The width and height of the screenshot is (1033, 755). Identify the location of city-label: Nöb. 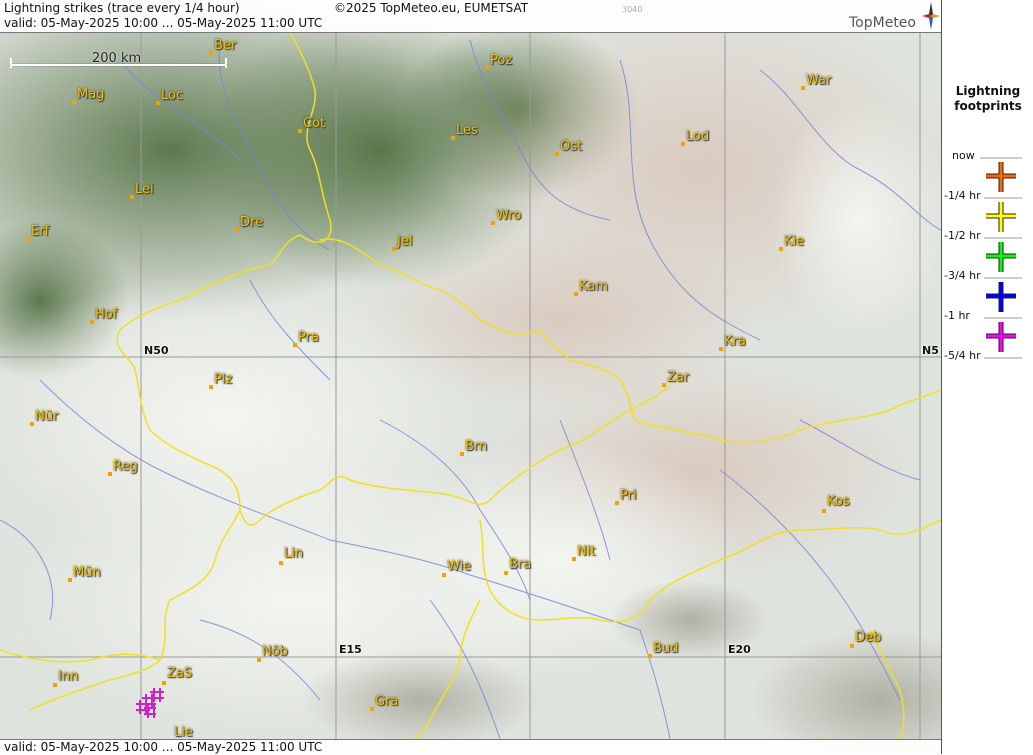
(275, 651).